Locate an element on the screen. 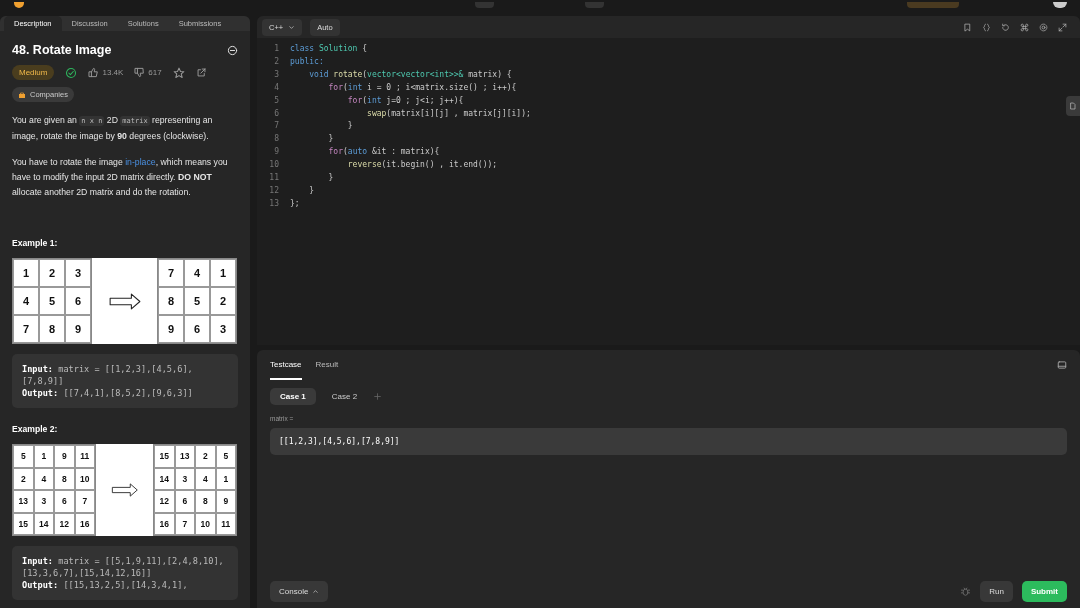  bug-icon is located at coordinates (966, 591).